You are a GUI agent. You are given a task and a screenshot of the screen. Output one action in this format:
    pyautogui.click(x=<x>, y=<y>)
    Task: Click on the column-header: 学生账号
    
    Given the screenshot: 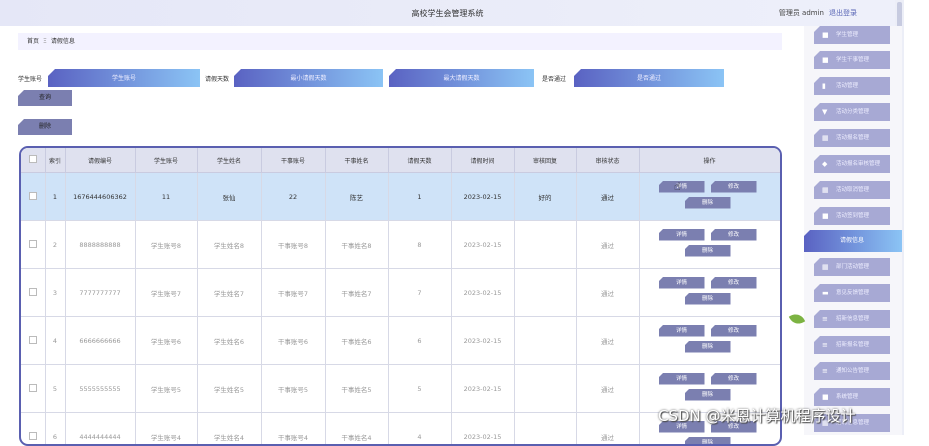 What is the action you would take?
    pyautogui.click(x=166, y=160)
    